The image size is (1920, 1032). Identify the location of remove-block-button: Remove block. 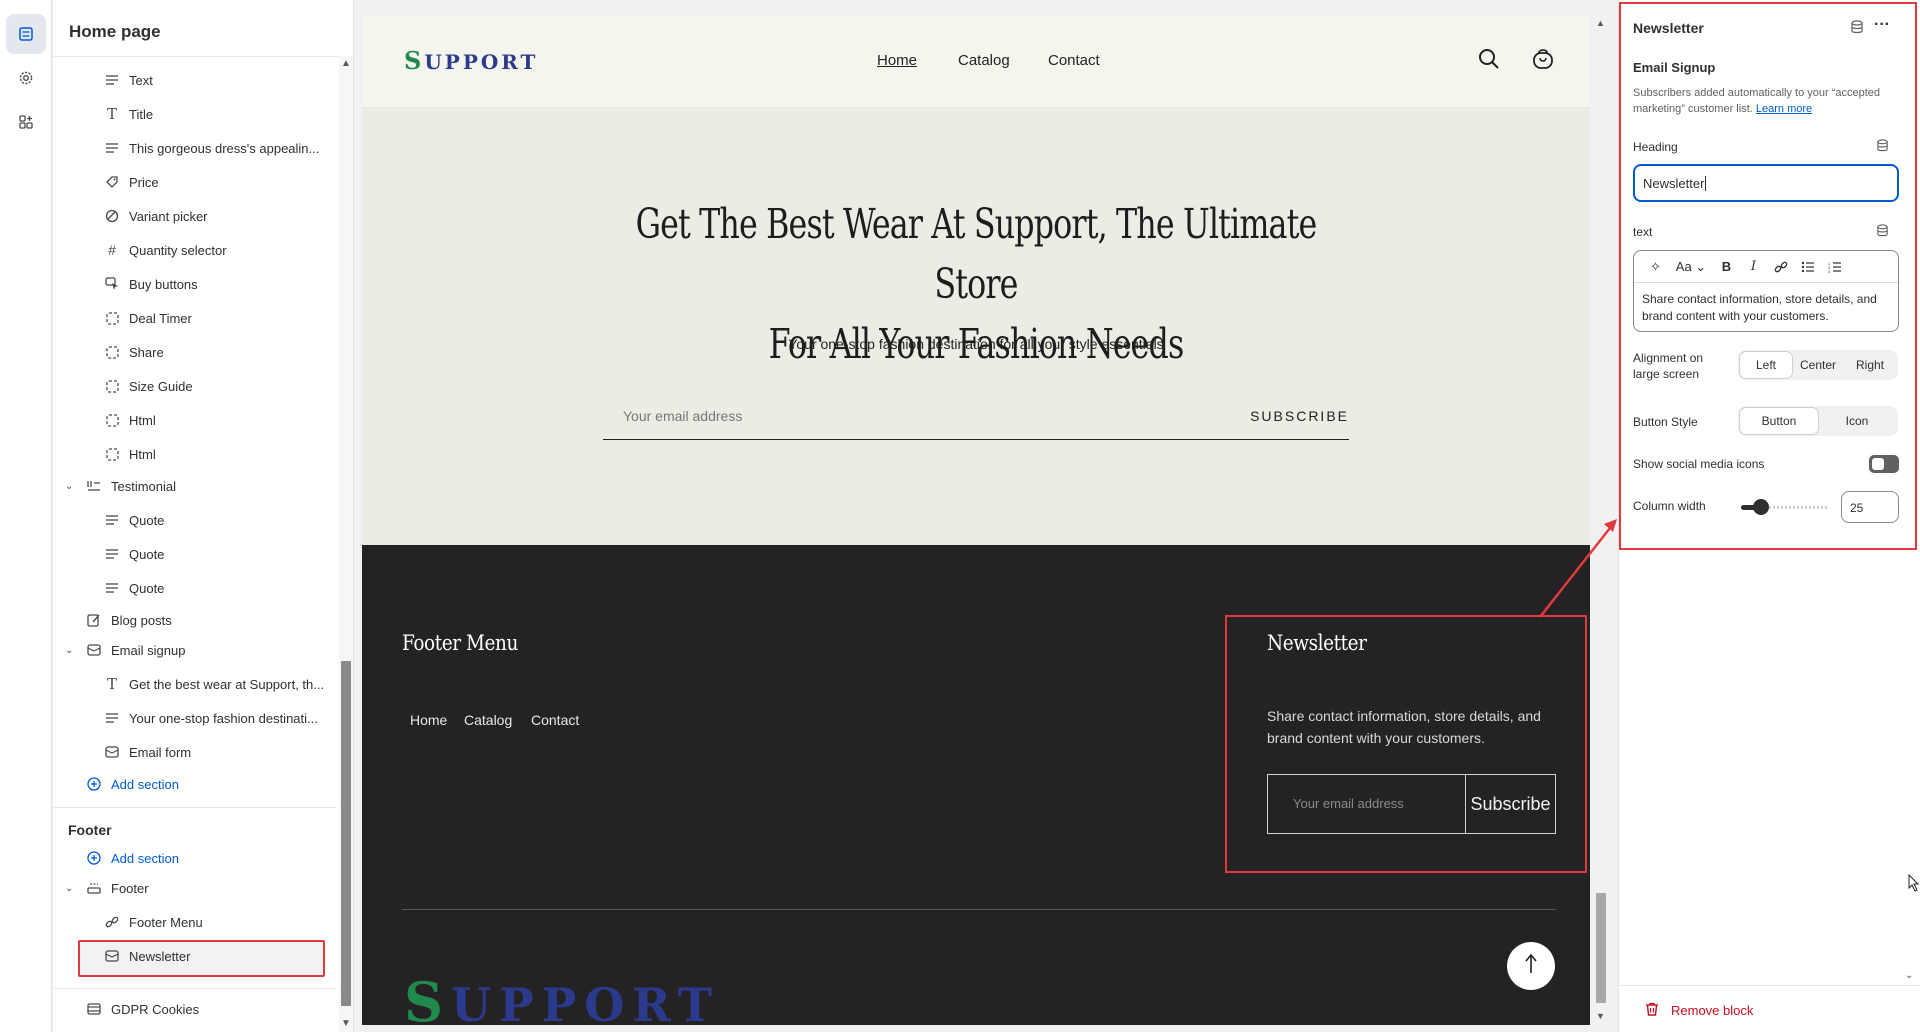
(1699, 1010).